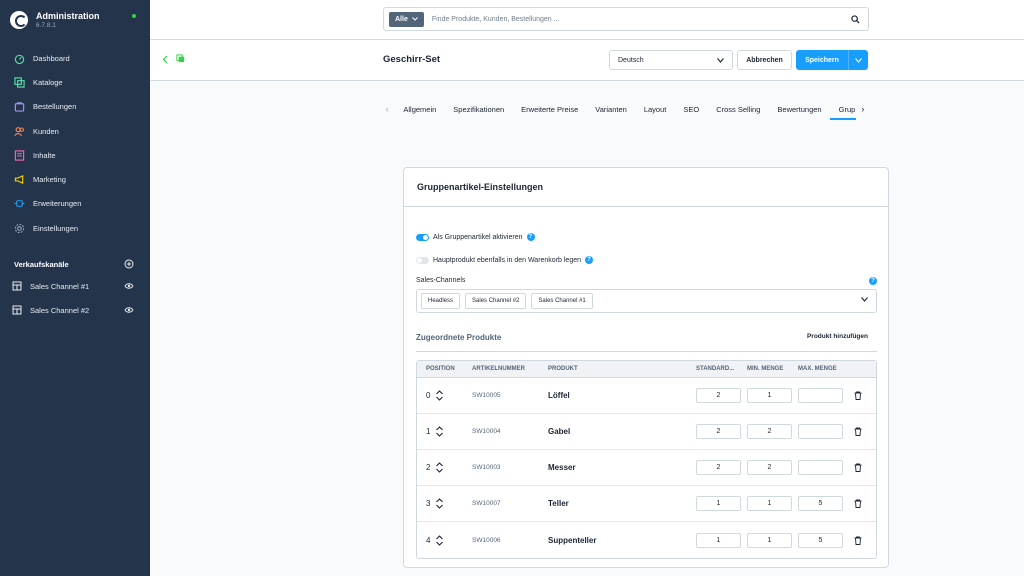 This screenshot has width=1024, height=576. What do you see at coordinates (562, 301) in the screenshot?
I see `sales-channel-chip: Sales Channel #1` at bounding box center [562, 301].